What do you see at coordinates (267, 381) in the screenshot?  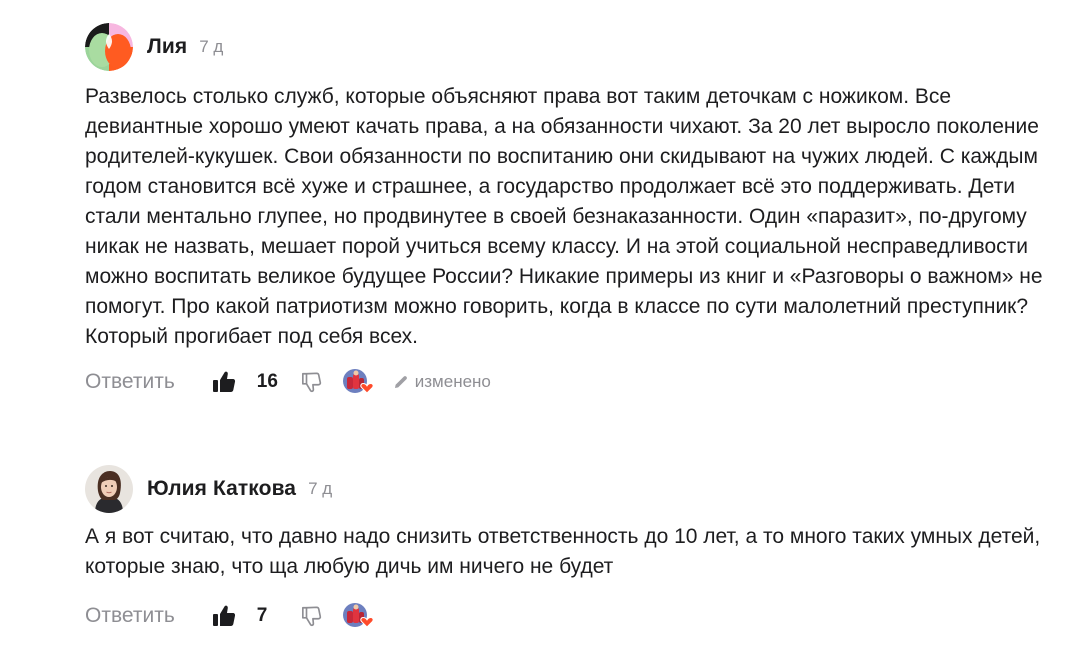 I see `like-count: 16` at bounding box center [267, 381].